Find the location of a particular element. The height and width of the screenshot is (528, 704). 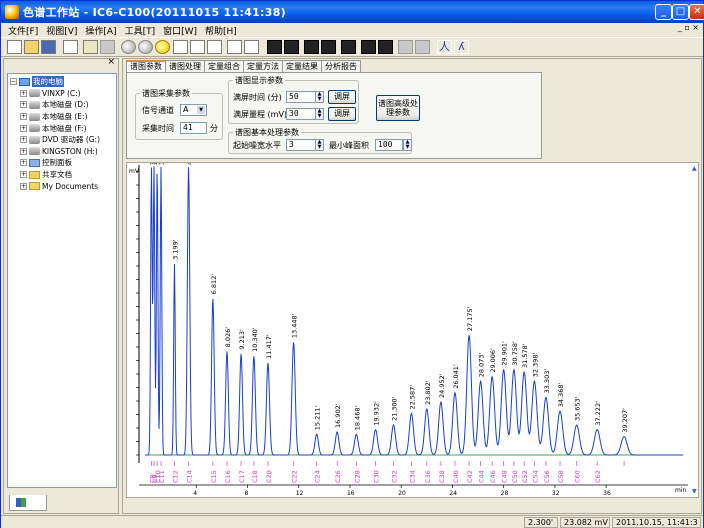

tree-item: + 控制面板 is located at coordinates (62, 163).